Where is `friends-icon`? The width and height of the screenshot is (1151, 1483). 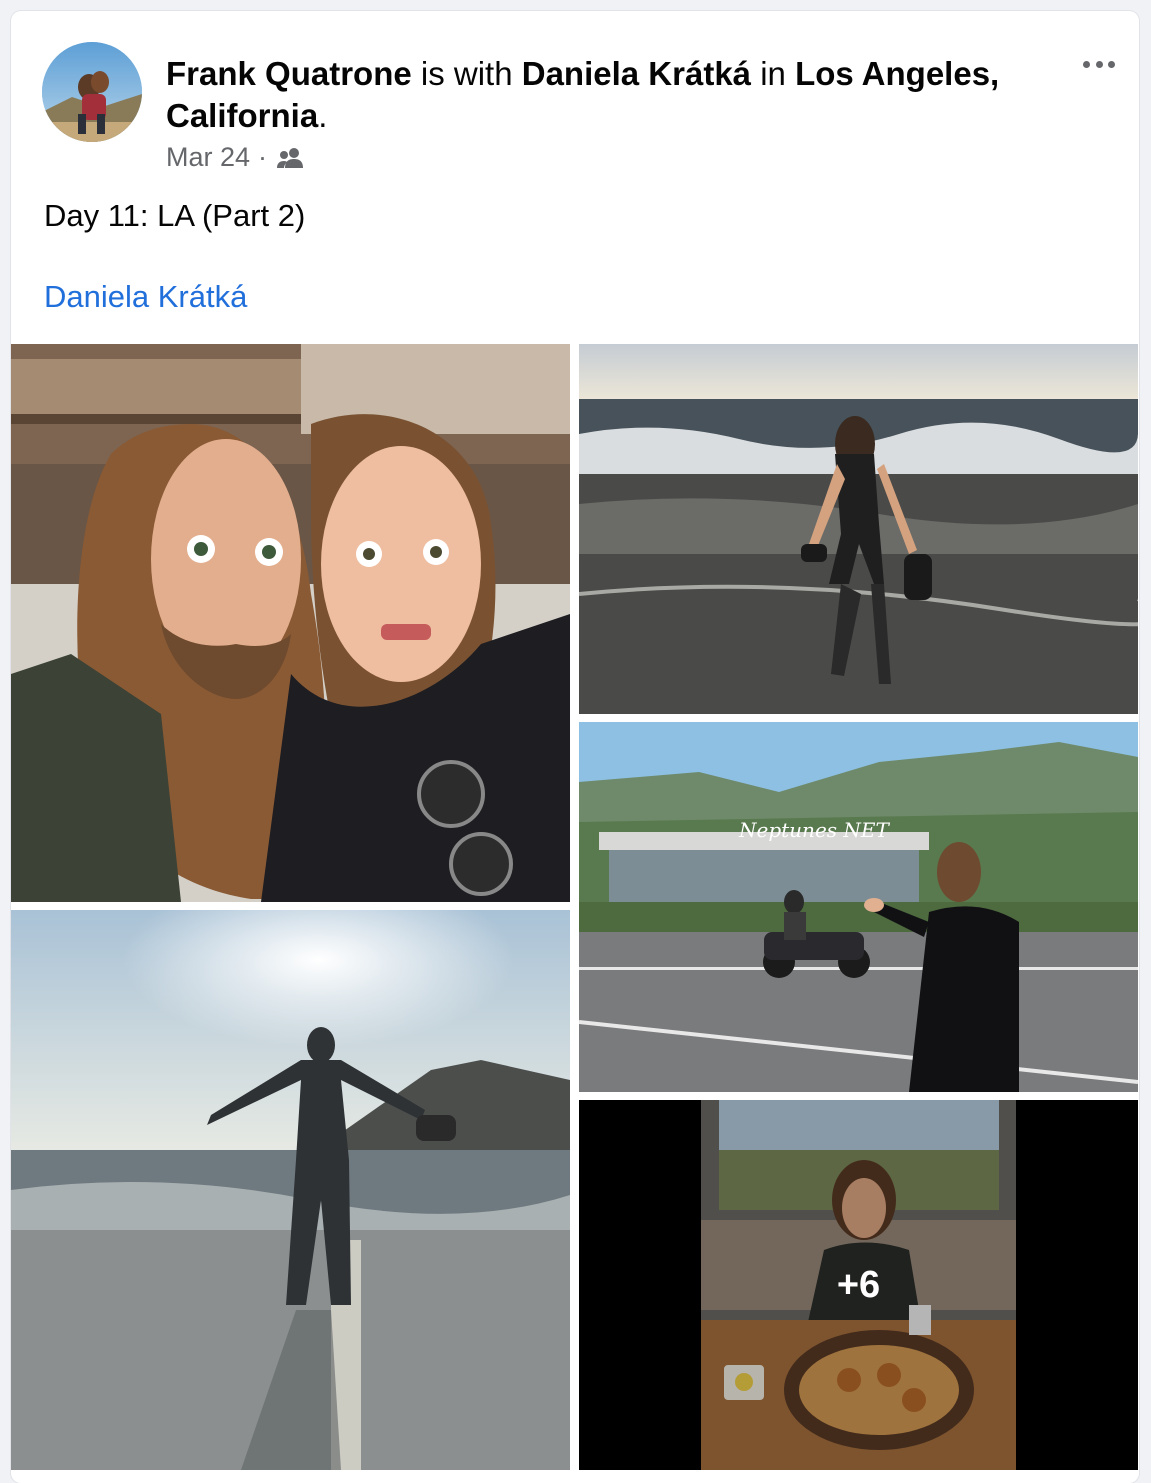
friends-icon is located at coordinates (290, 158).